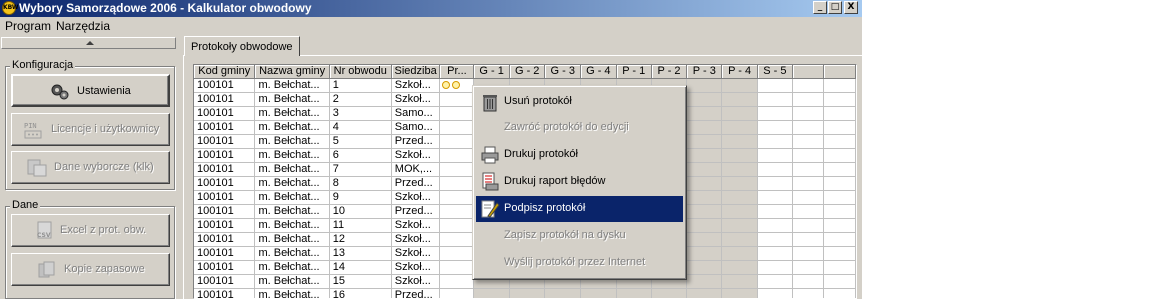 The image size is (1149, 299). Describe the element at coordinates (360, 239) in the screenshot. I see `table-cell: 12` at that location.